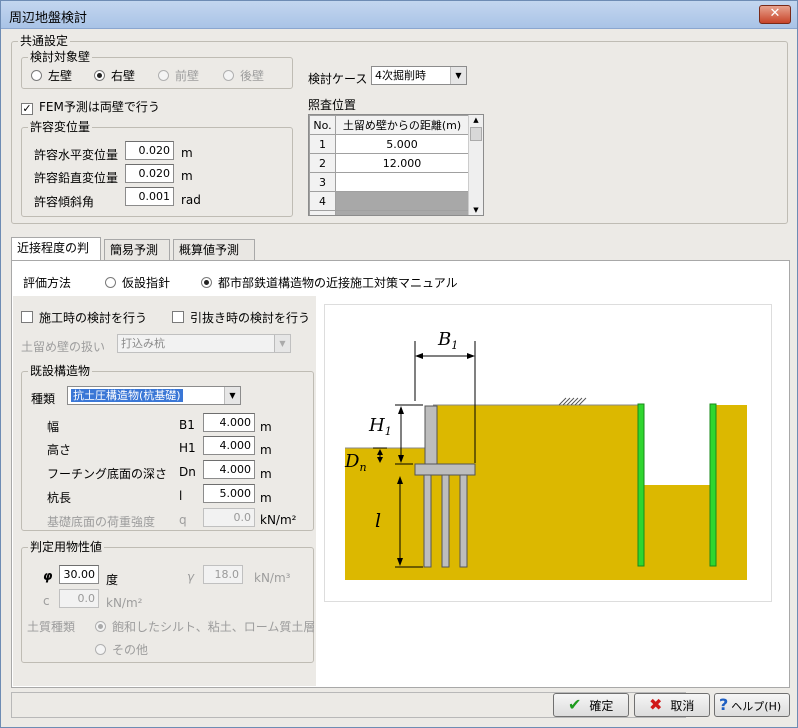 This screenshot has width=798, height=728. I want to click on gamma-unit: kN/m³, so click(272, 578).